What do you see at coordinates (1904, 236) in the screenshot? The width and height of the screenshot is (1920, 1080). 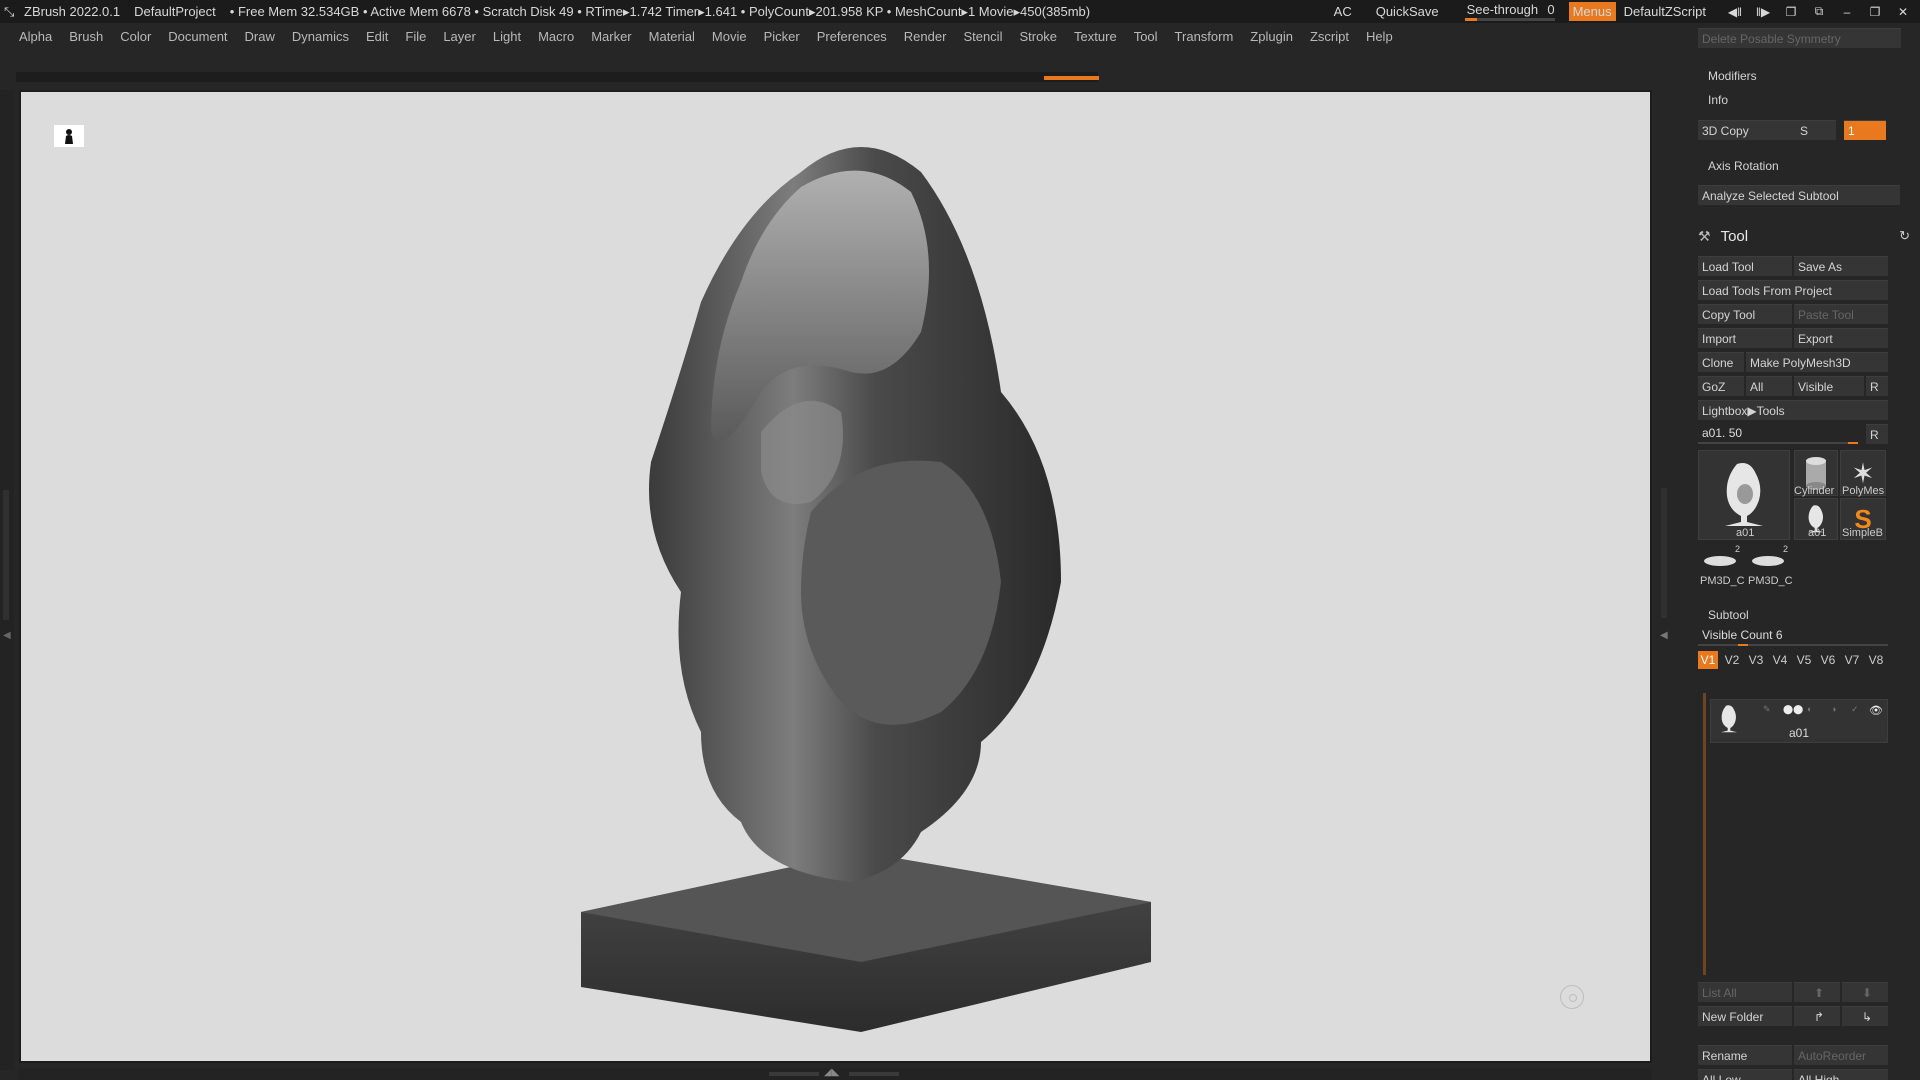 I see `reset-icon: ↻` at bounding box center [1904, 236].